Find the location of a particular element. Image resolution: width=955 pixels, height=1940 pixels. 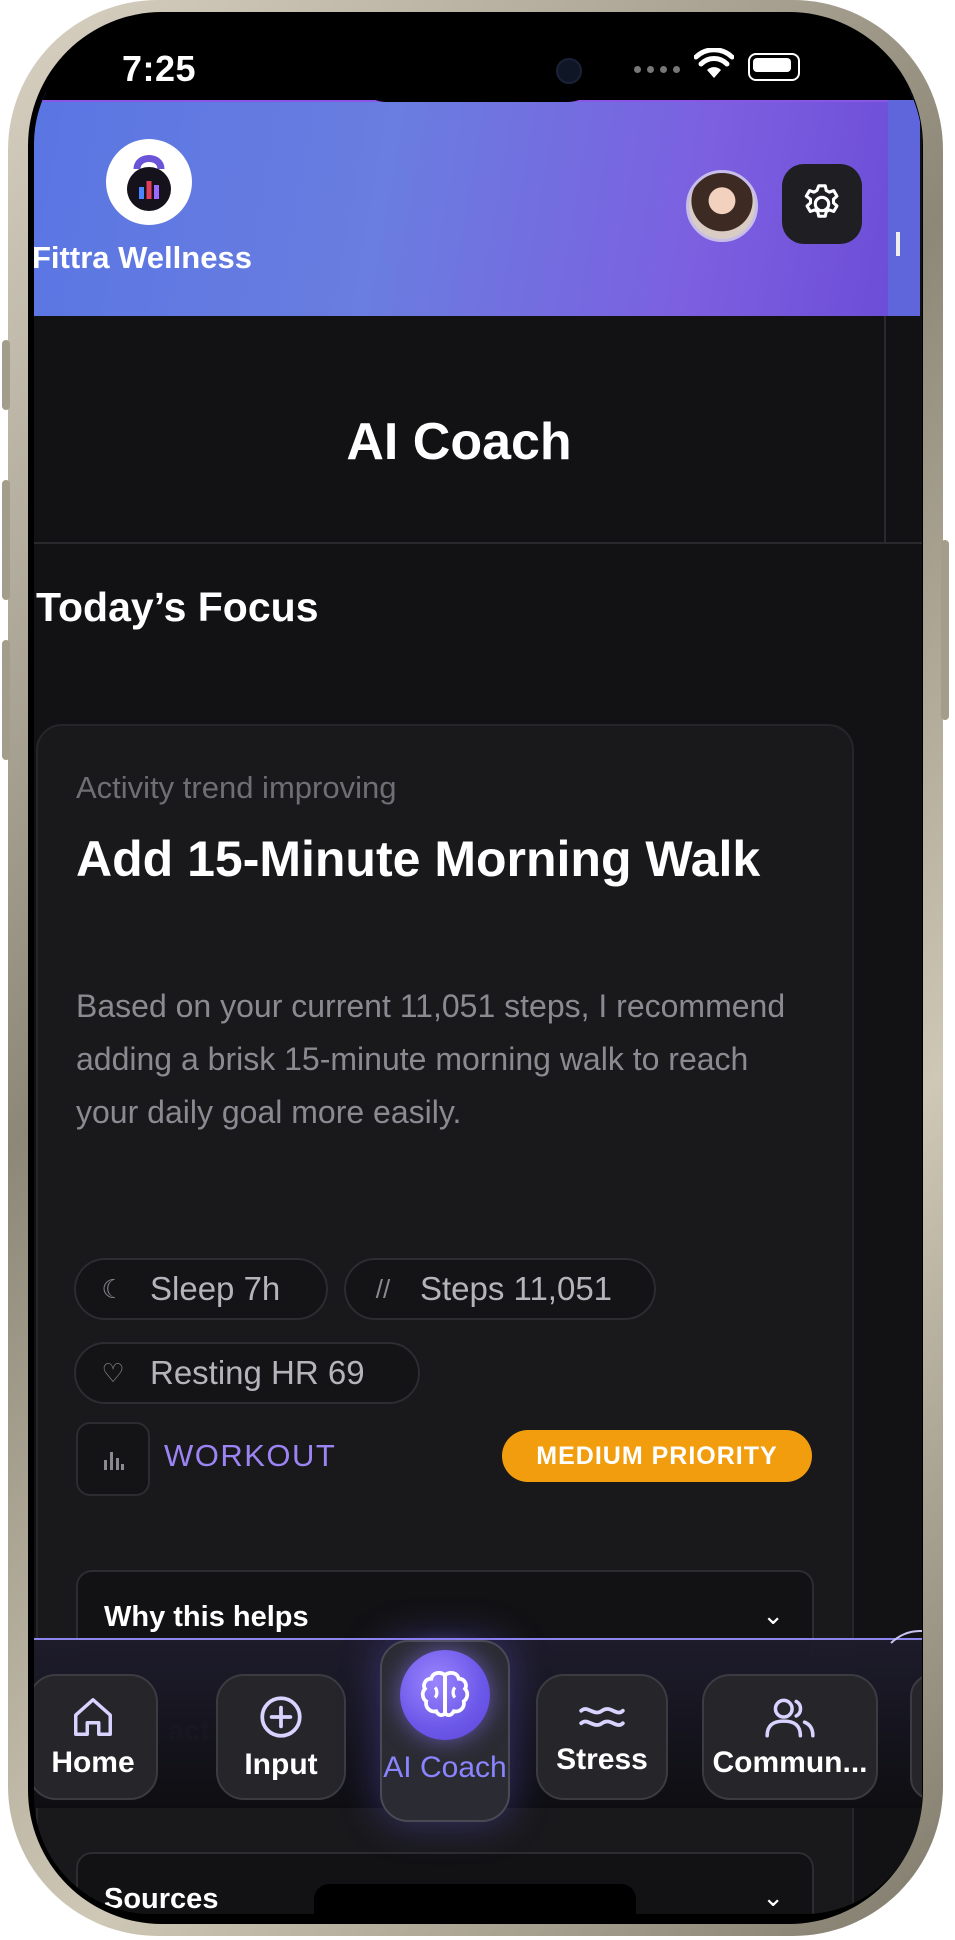

plus-circle-icon is located at coordinates (281, 1717).